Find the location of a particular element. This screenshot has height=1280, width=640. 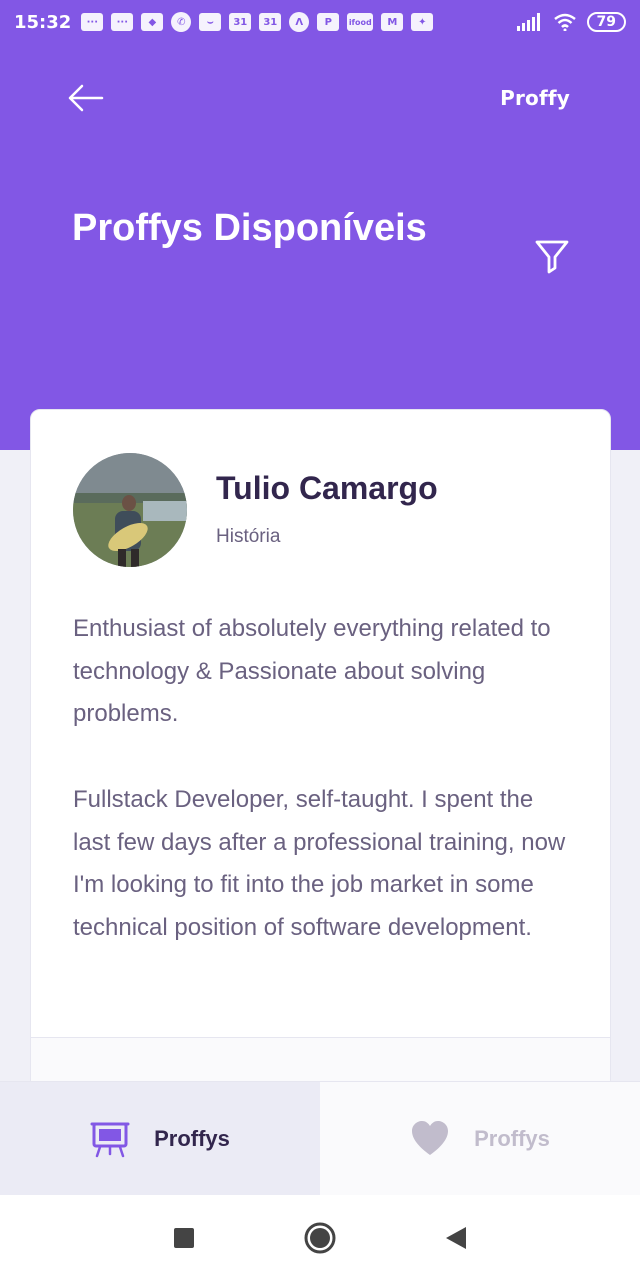

app-icon: ⌣ is located at coordinates (210, 22).